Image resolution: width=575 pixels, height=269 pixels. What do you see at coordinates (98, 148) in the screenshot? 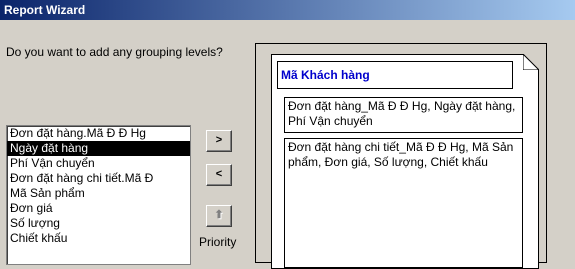
I see `field-list-item-selected: Ngày đặt hàng` at bounding box center [98, 148].